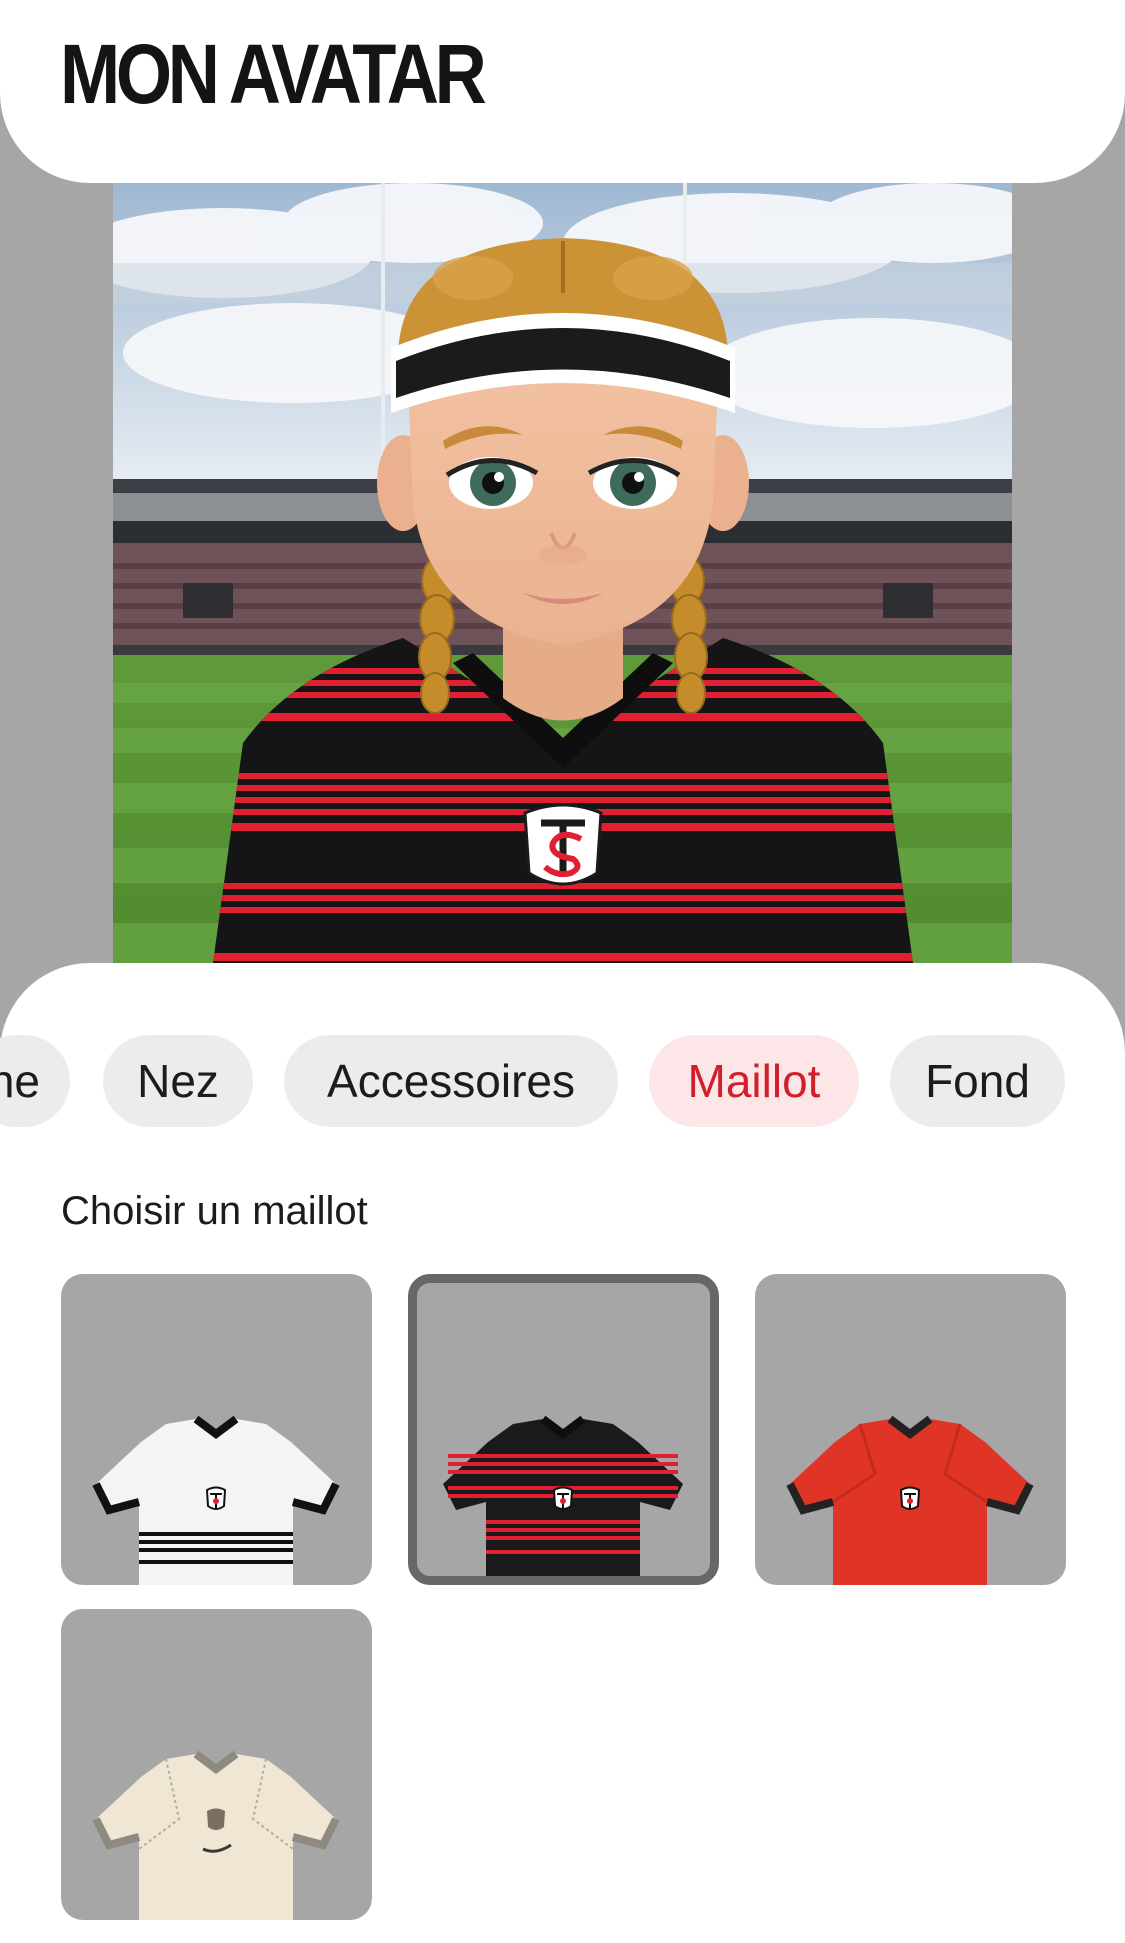 Image resolution: width=1125 pixels, height=1943 pixels. What do you see at coordinates (910, 1500) in the screenshot?
I see `red-jersey-icon` at bounding box center [910, 1500].